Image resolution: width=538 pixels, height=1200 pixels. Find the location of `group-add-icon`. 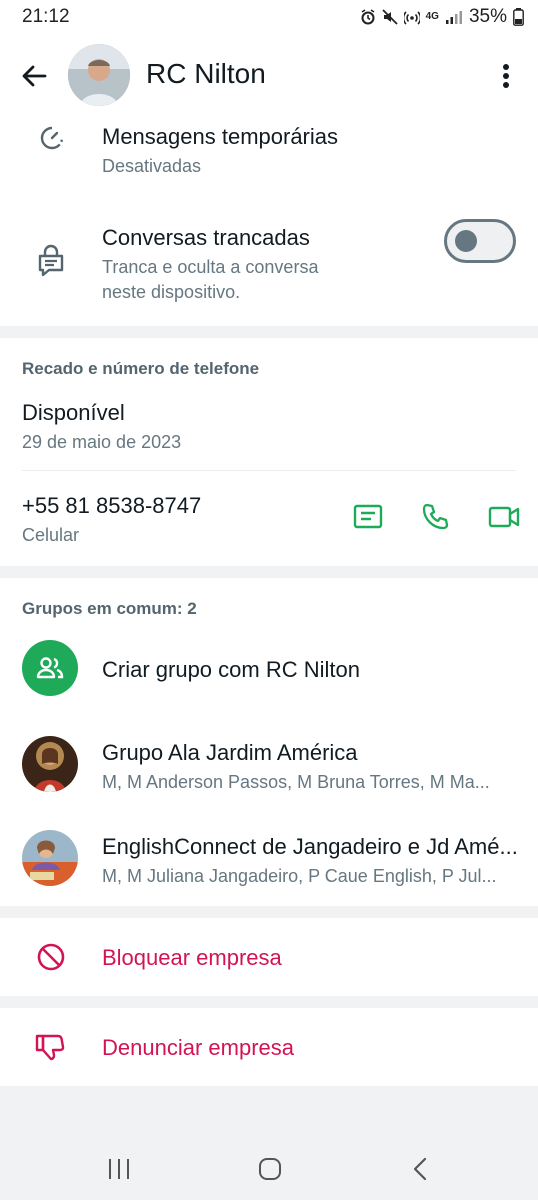

group-add-icon is located at coordinates (50, 668).